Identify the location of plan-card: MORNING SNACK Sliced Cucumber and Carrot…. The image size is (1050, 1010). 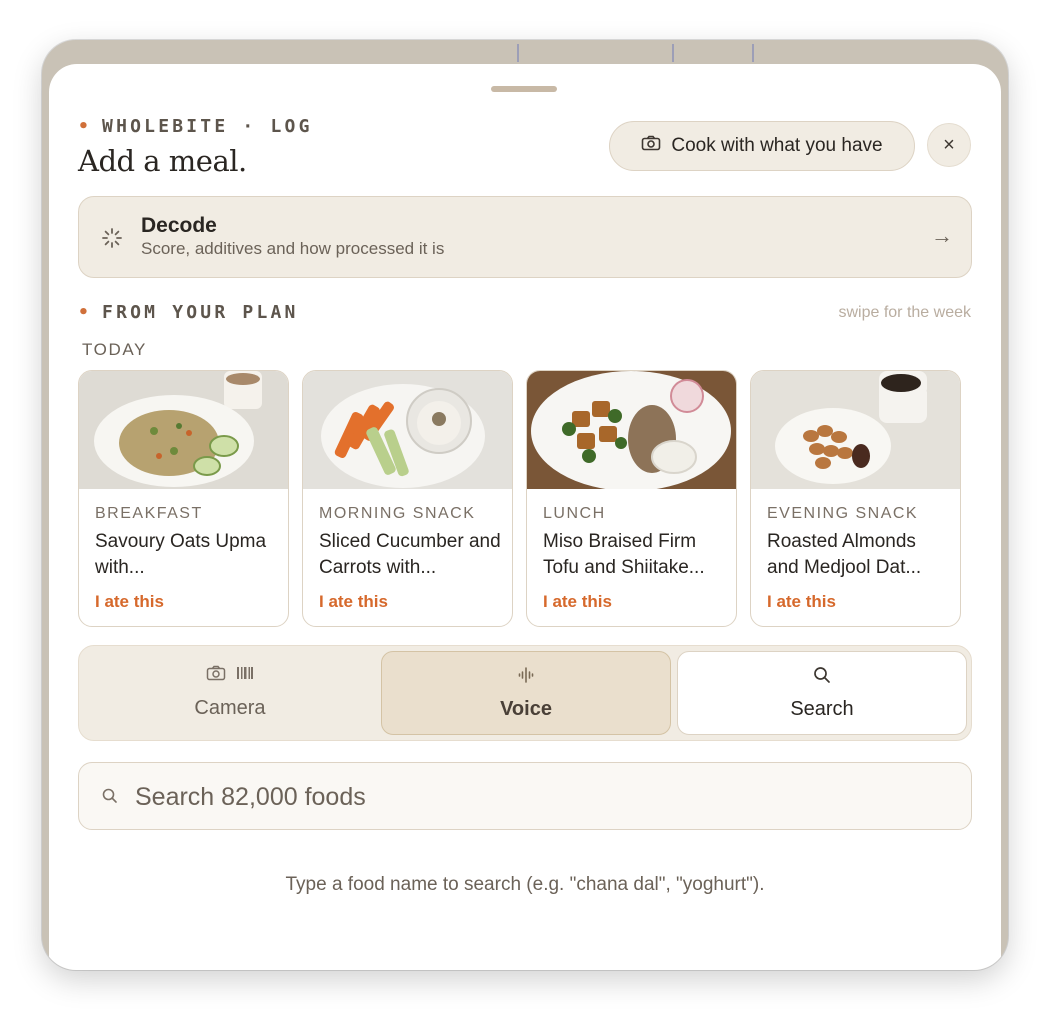
(407, 498).